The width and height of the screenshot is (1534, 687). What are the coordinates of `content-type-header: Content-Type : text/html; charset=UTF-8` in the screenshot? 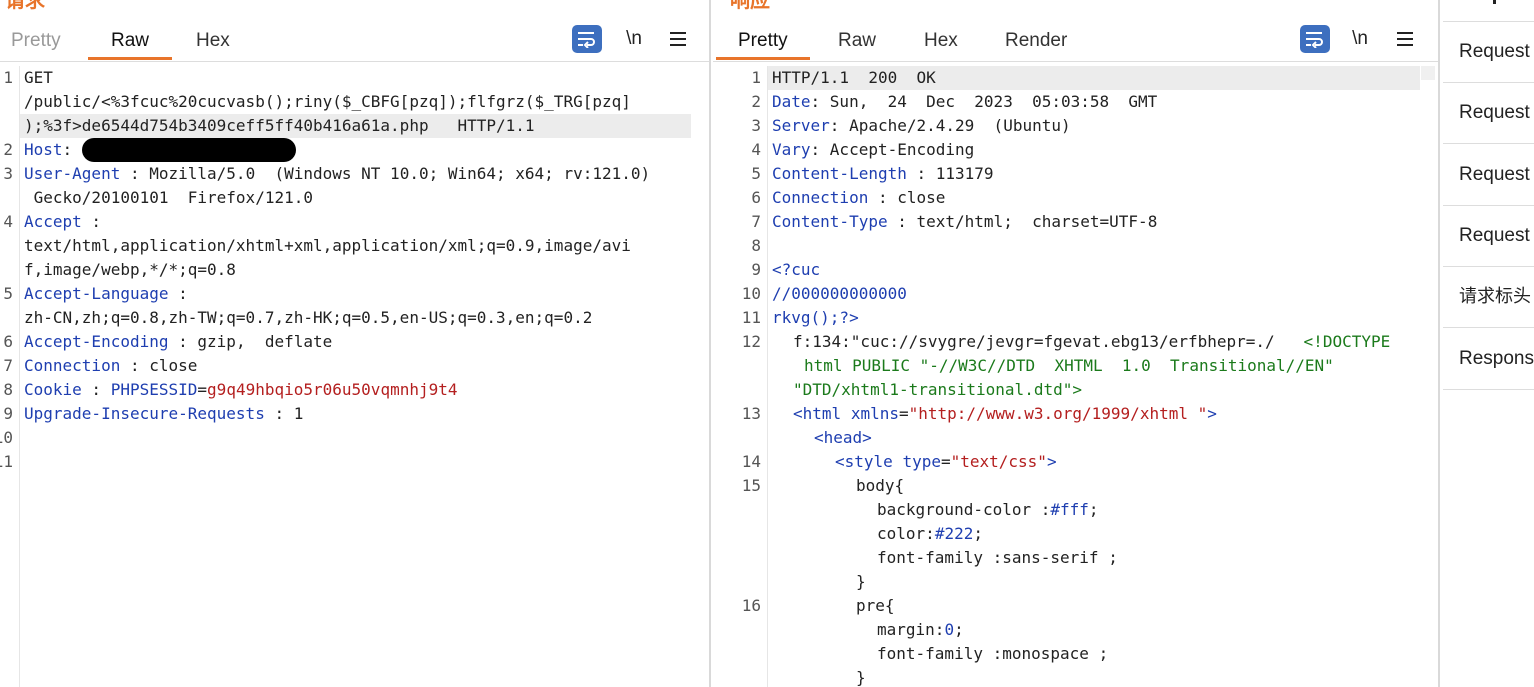 It's located at (965, 221).